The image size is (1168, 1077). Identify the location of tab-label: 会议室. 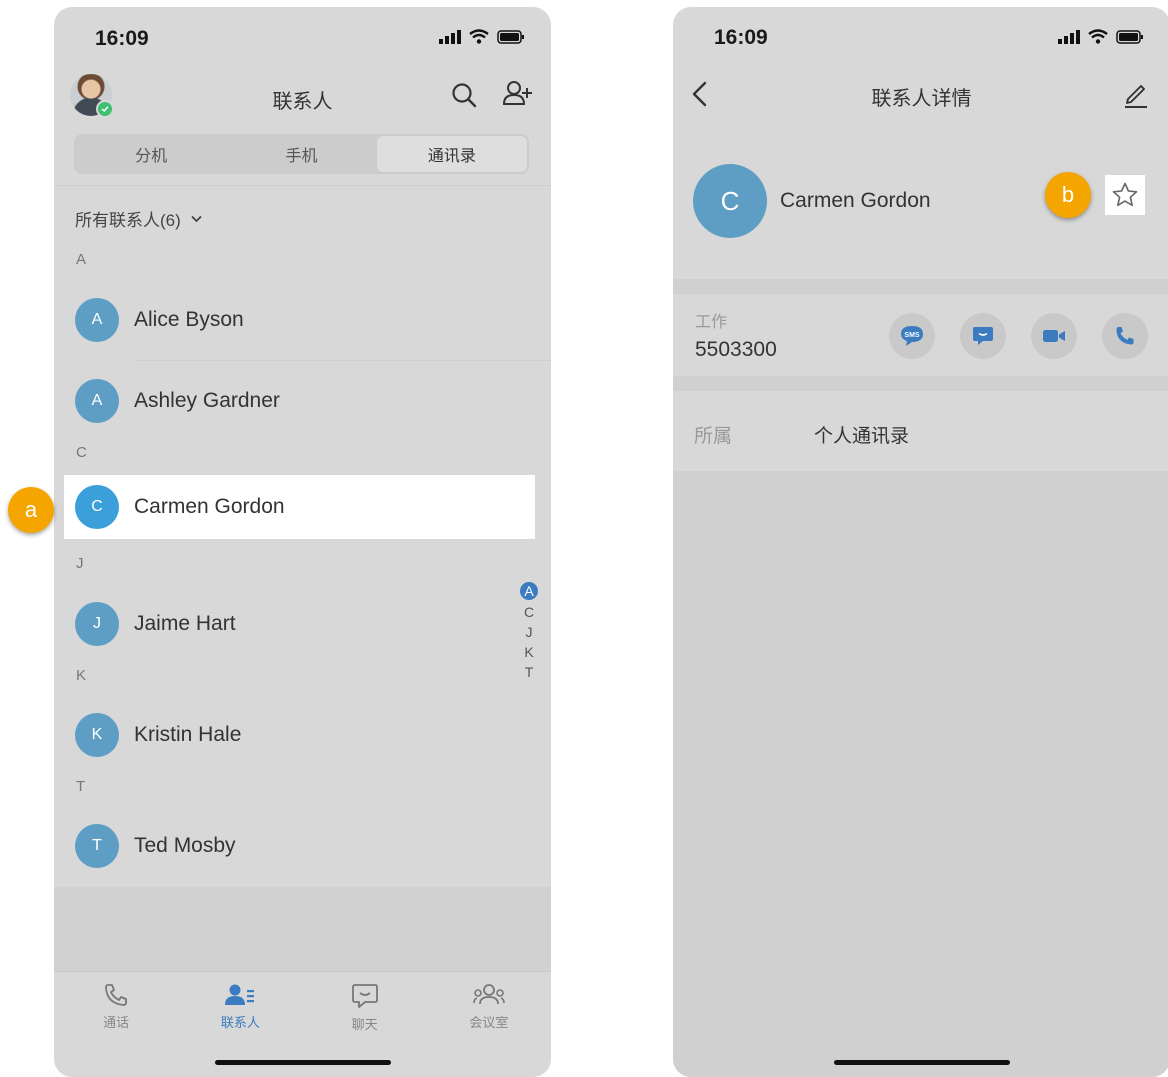
(489, 1022).